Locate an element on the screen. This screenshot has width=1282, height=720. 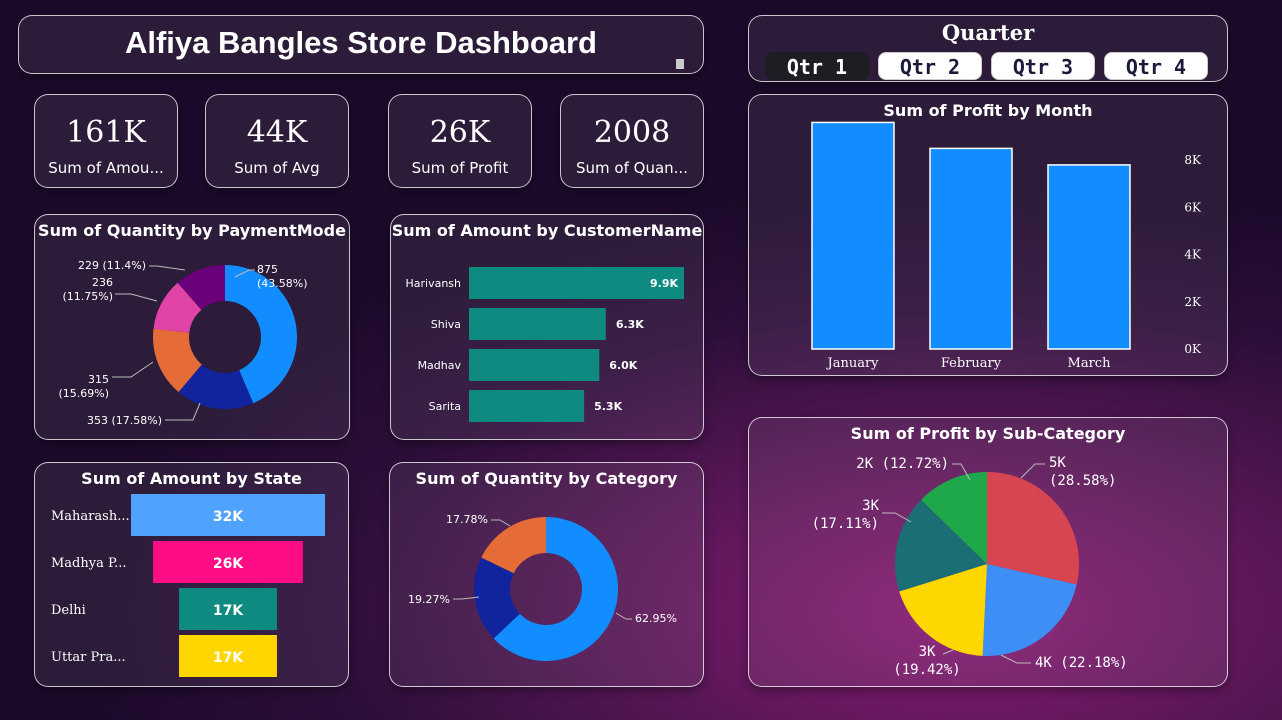
x-tick-label: January is located at coordinates (852, 363).